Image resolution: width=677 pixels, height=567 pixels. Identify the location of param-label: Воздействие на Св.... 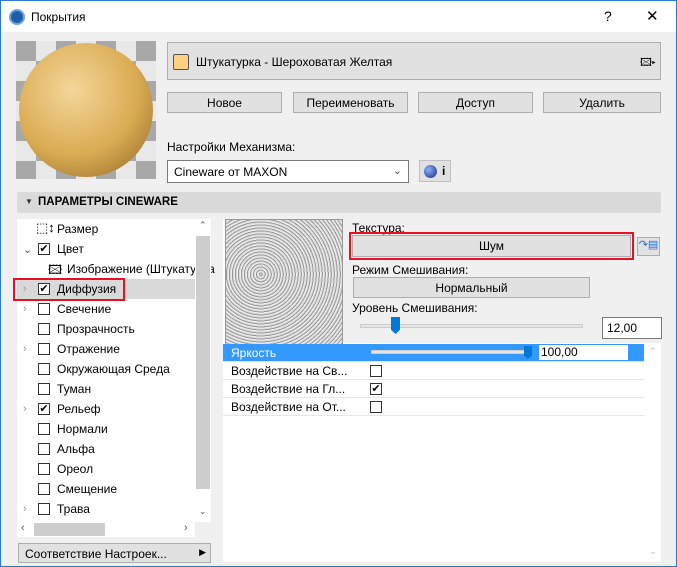
(289, 371).